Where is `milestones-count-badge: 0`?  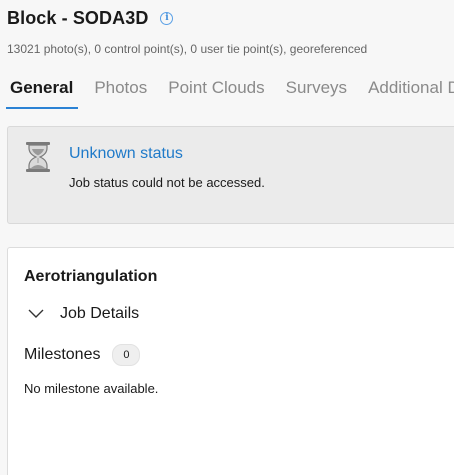 milestones-count-badge: 0 is located at coordinates (126, 355).